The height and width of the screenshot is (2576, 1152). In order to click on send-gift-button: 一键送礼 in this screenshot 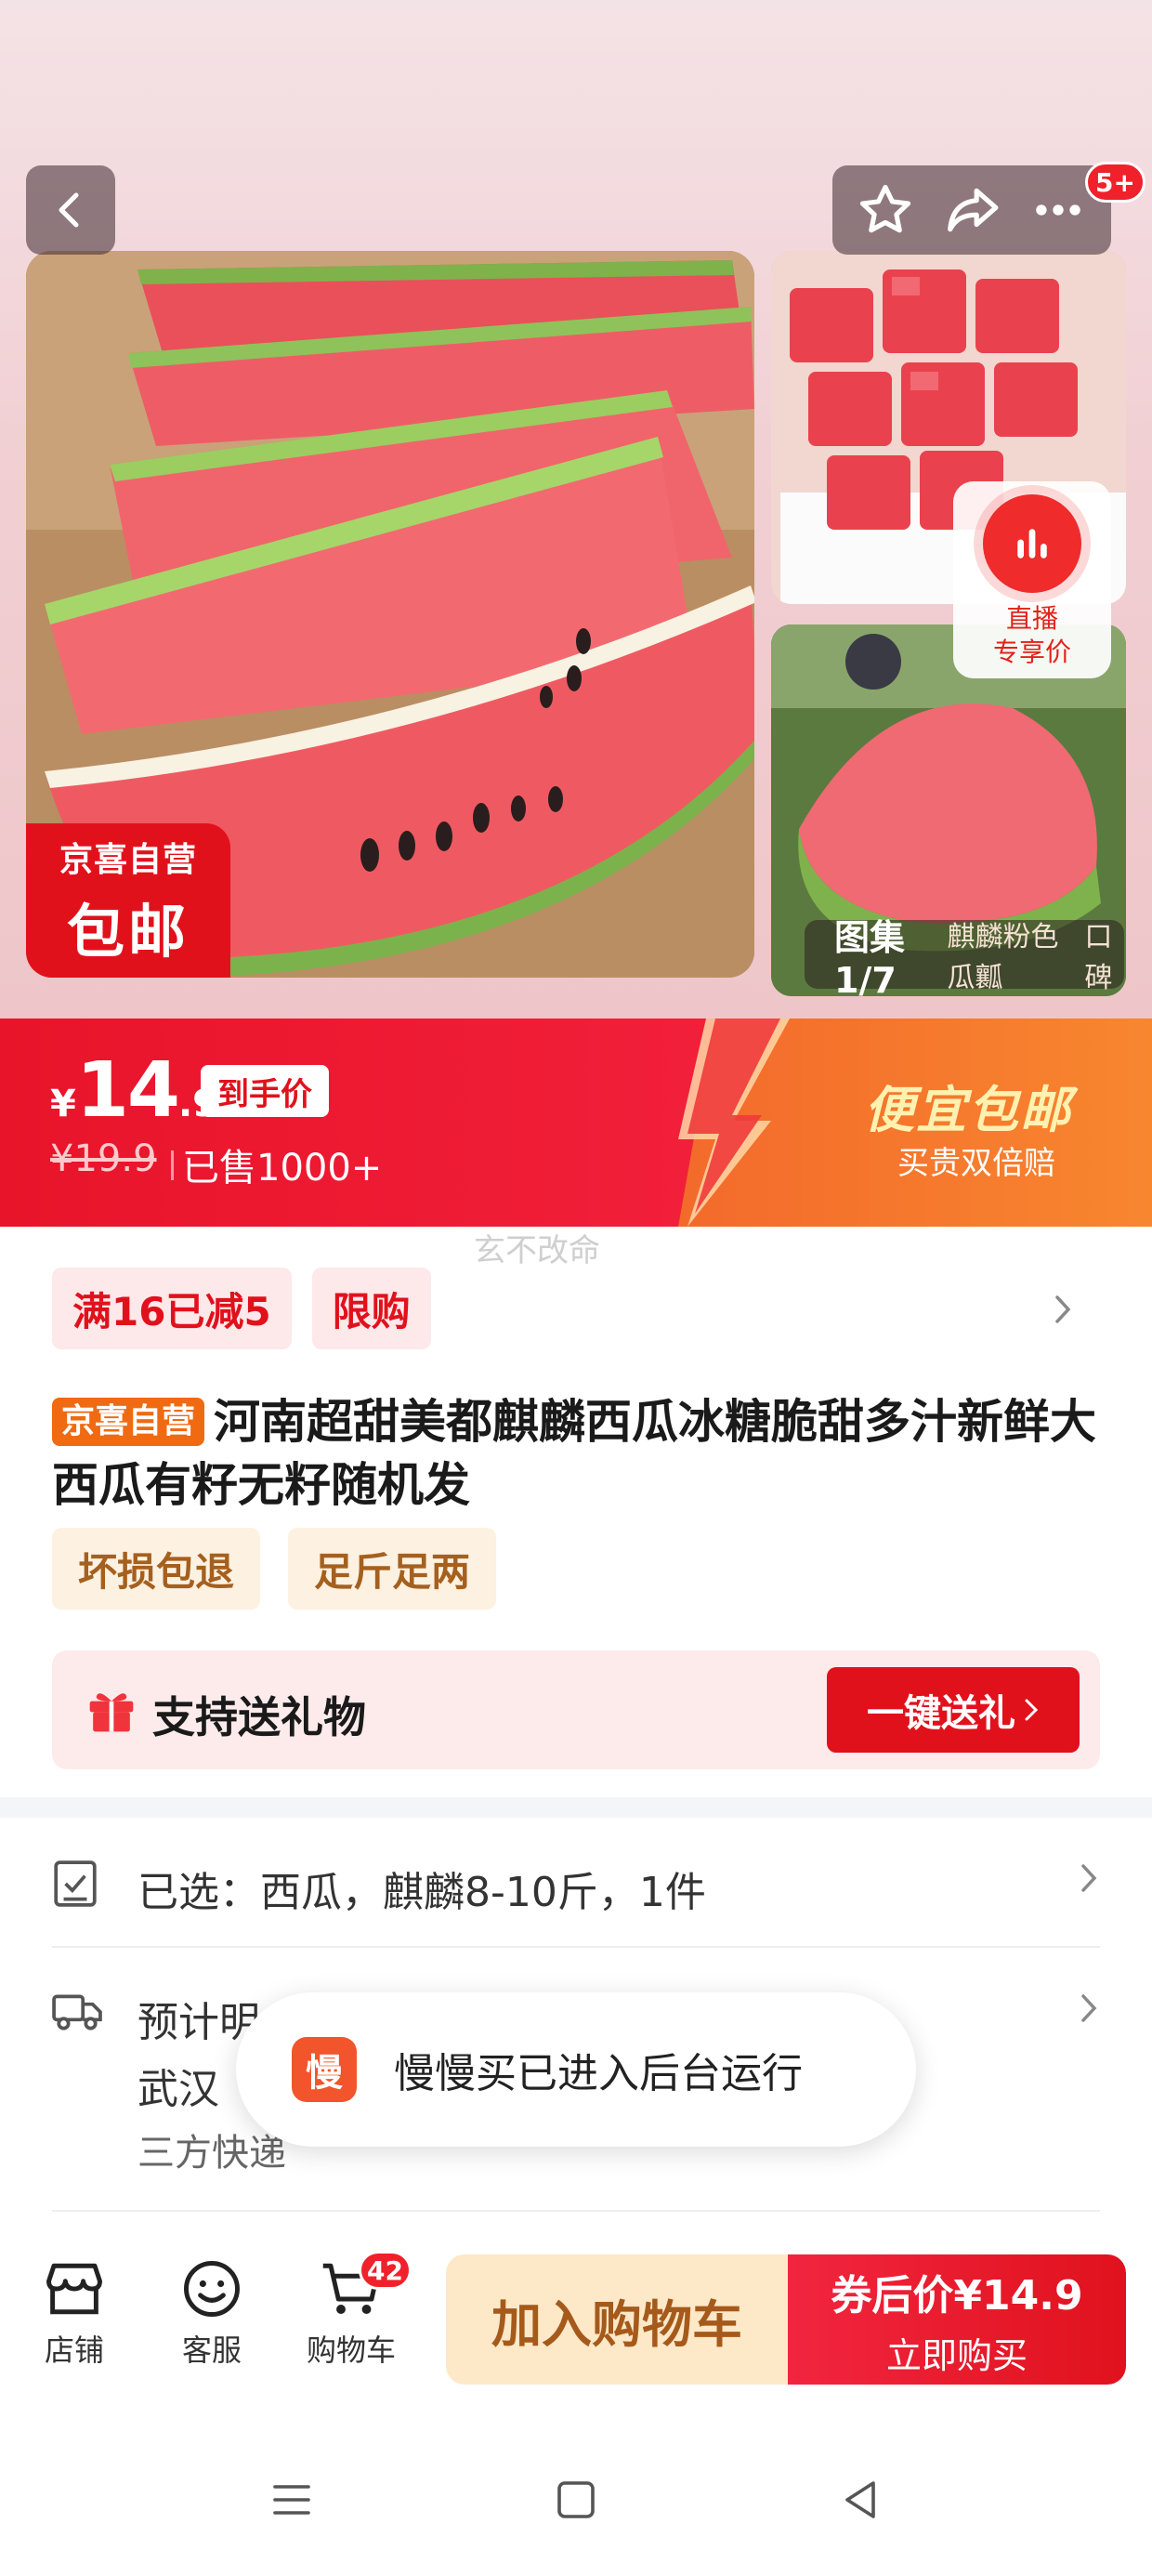, I will do `click(953, 1710)`.